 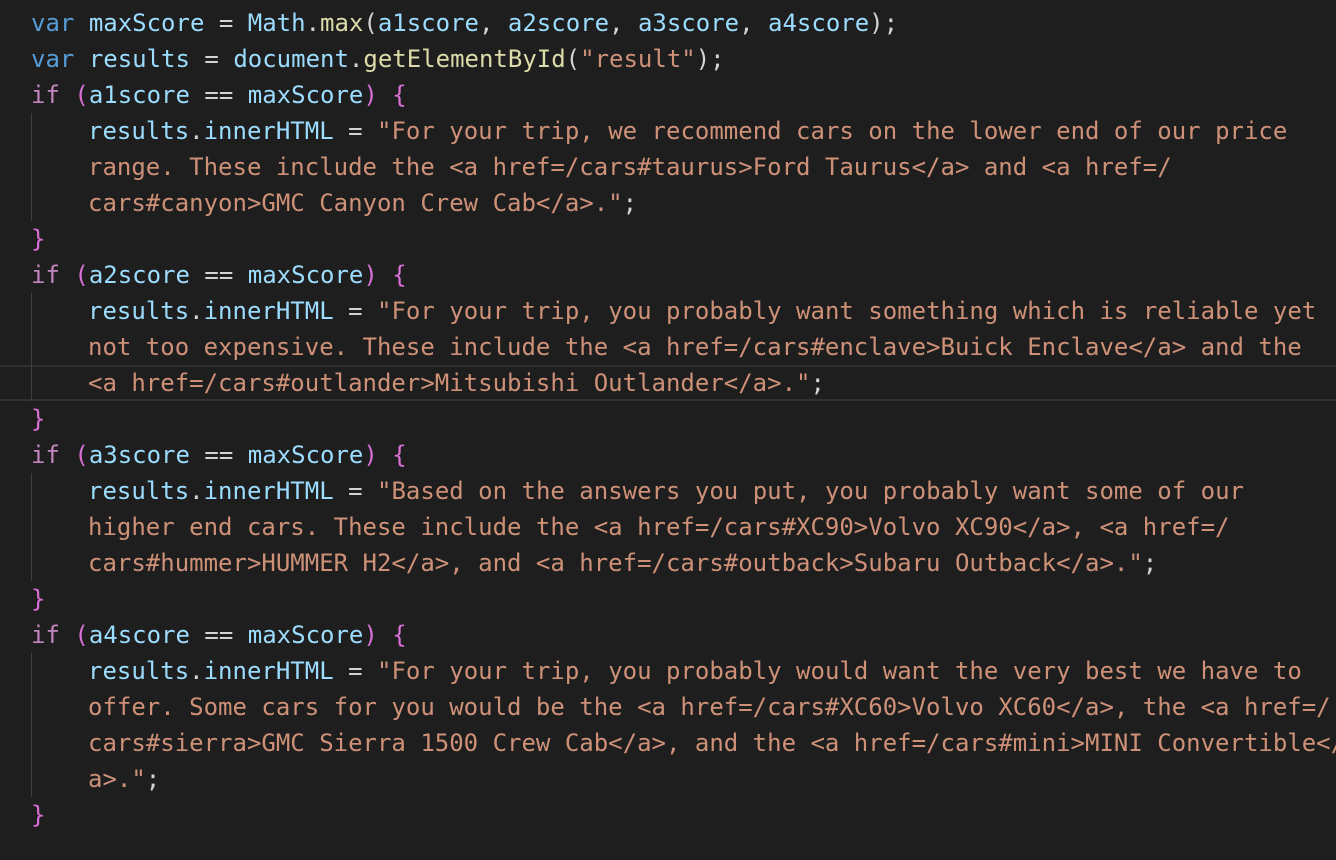 What do you see at coordinates (276, 23) in the screenshot?
I see `code-token: Math` at bounding box center [276, 23].